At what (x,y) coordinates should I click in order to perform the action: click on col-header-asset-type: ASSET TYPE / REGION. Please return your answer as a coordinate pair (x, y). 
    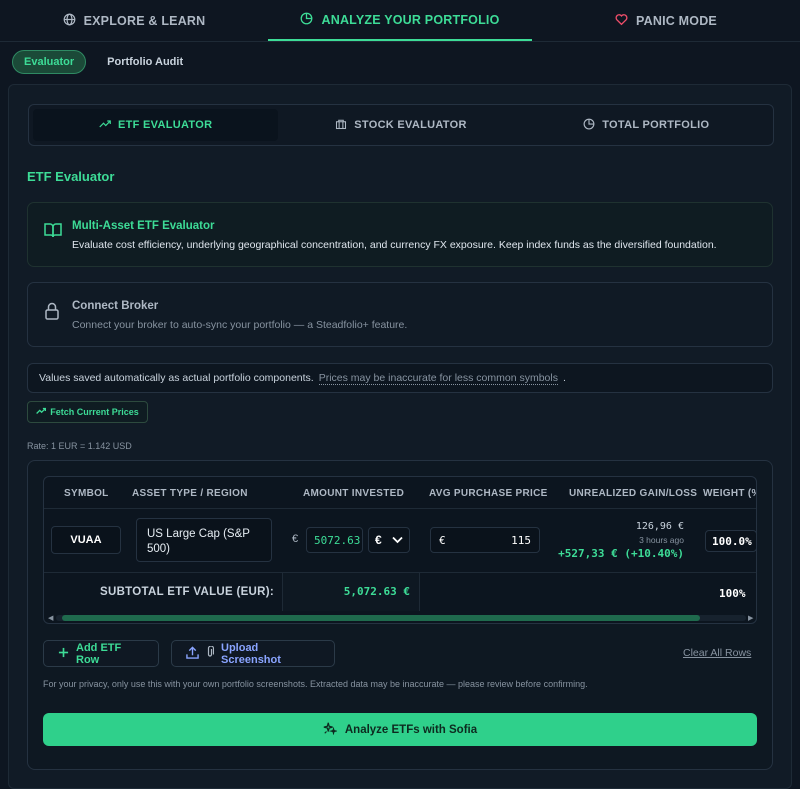
    Looking at the image, I should click on (190, 493).